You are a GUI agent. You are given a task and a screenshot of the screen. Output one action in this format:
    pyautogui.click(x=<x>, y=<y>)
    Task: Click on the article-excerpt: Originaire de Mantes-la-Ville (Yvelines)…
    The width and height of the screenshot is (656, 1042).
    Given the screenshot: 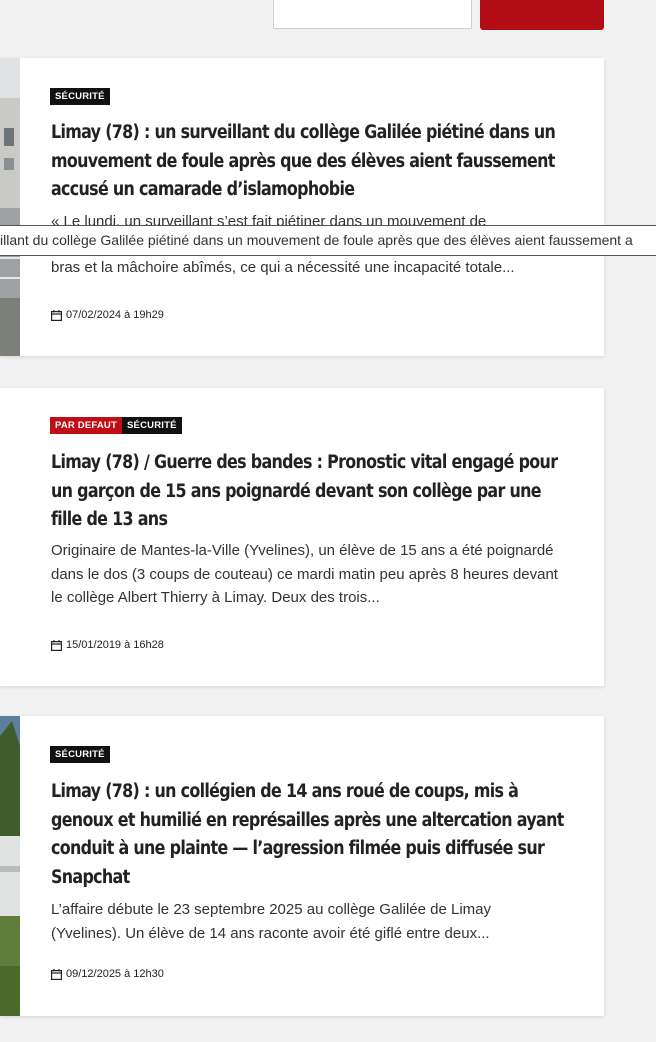 What is the action you would take?
    pyautogui.click(x=304, y=574)
    